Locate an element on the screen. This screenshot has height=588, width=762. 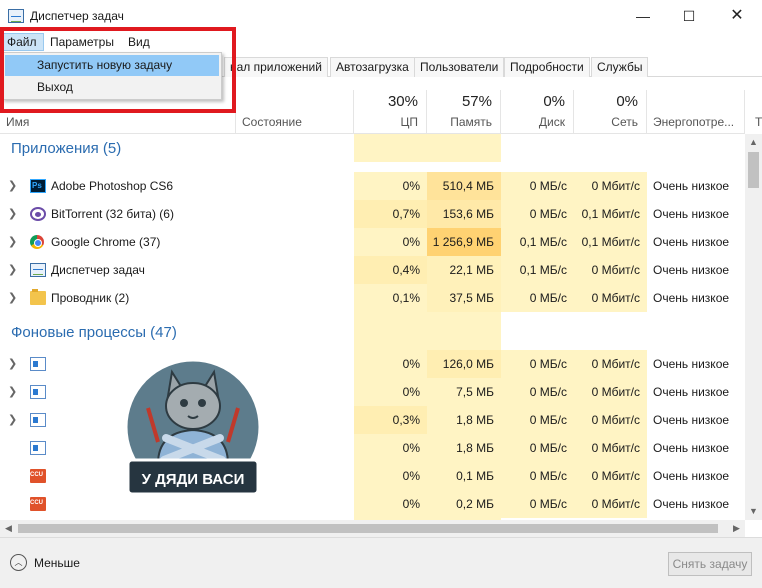
table-row: 0% 1,8 МБ 0 МБ/с 0 Мбит/с Очень низкое is located at coordinates (372, 448).